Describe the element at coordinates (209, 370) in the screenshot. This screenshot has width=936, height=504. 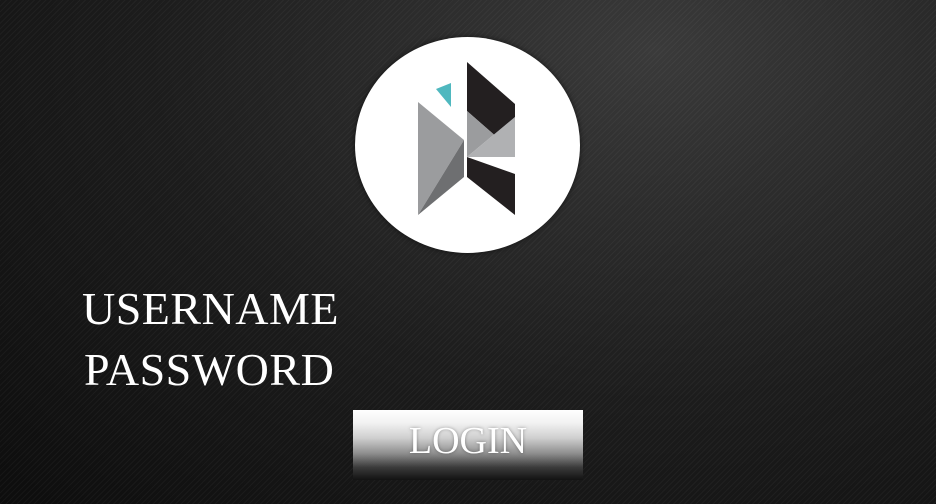
I see `password-label: PASSWORD` at that location.